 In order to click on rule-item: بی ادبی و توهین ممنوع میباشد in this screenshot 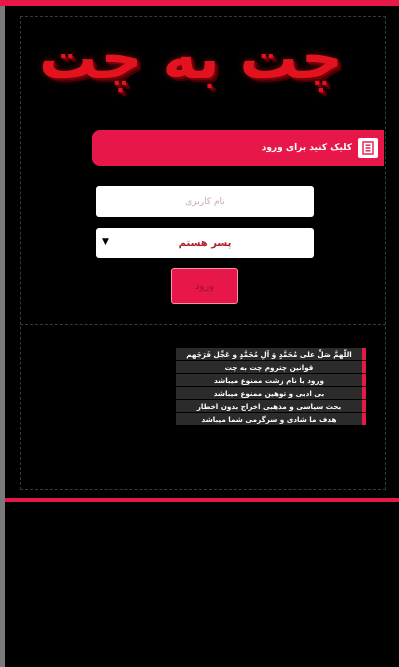, I will do `click(271, 393)`.